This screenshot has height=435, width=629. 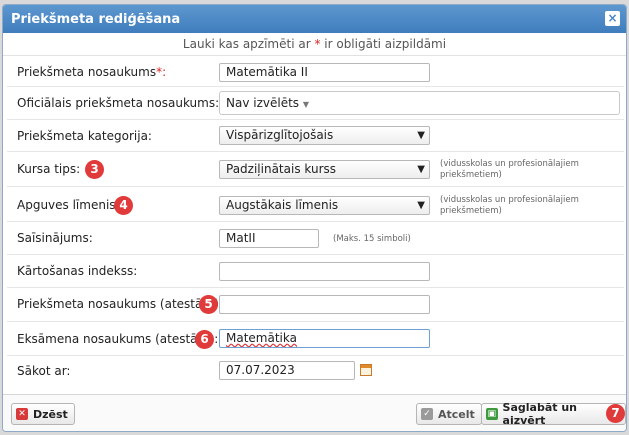 What do you see at coordinates (44, 371) in the screenshot?
I see `start-date-label: Sākot ar:` at bounding box center [44, 371].